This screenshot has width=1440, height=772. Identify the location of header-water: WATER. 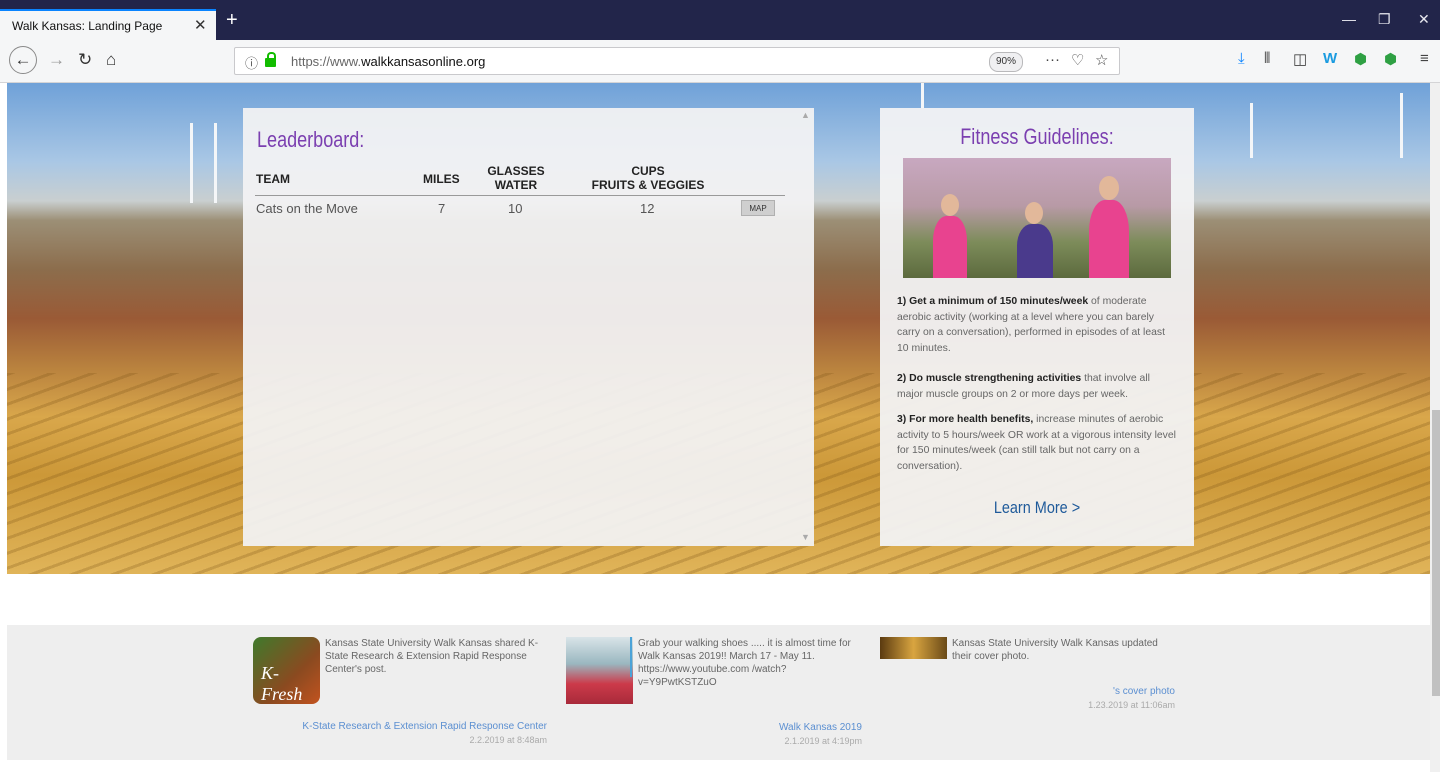
(516, 185).